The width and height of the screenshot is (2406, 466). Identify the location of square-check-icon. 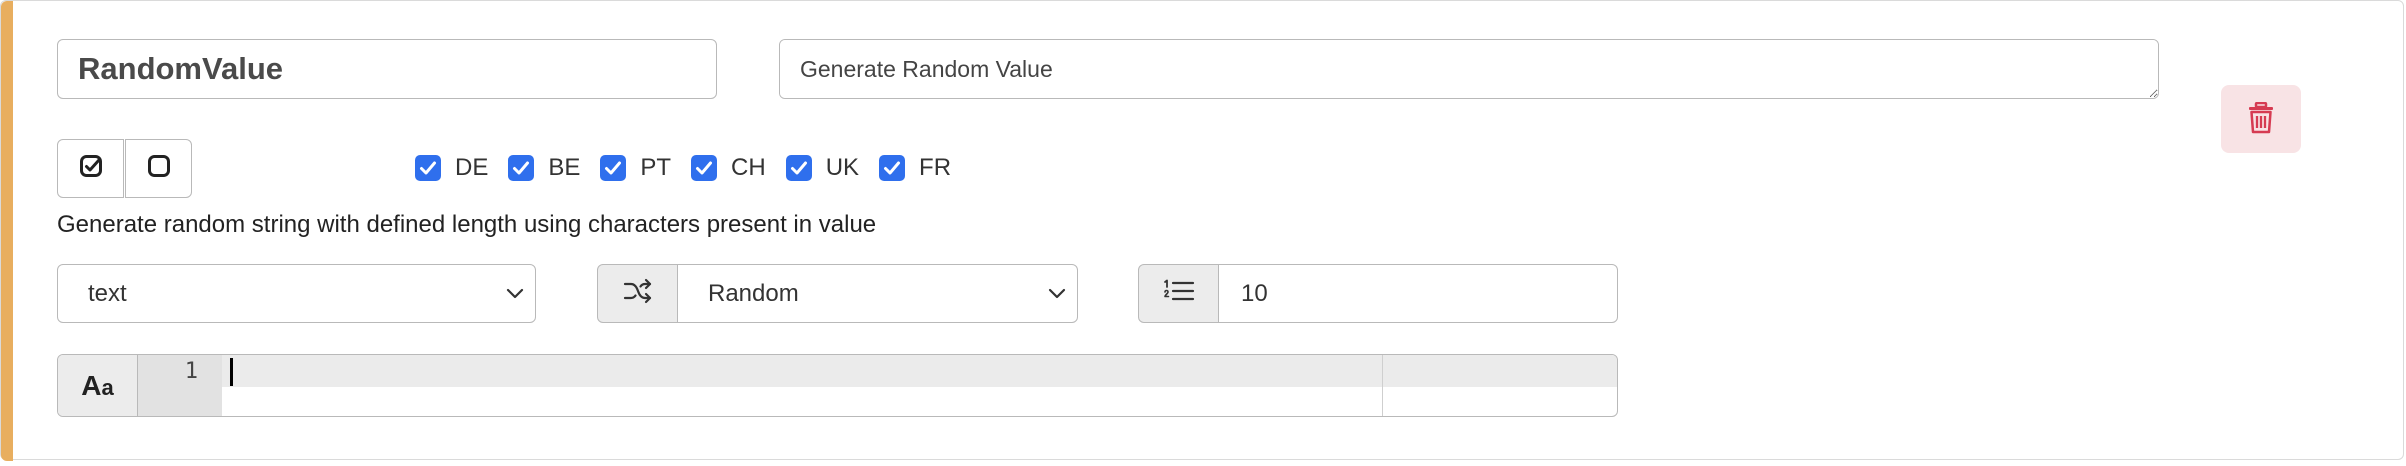
(91, 168).